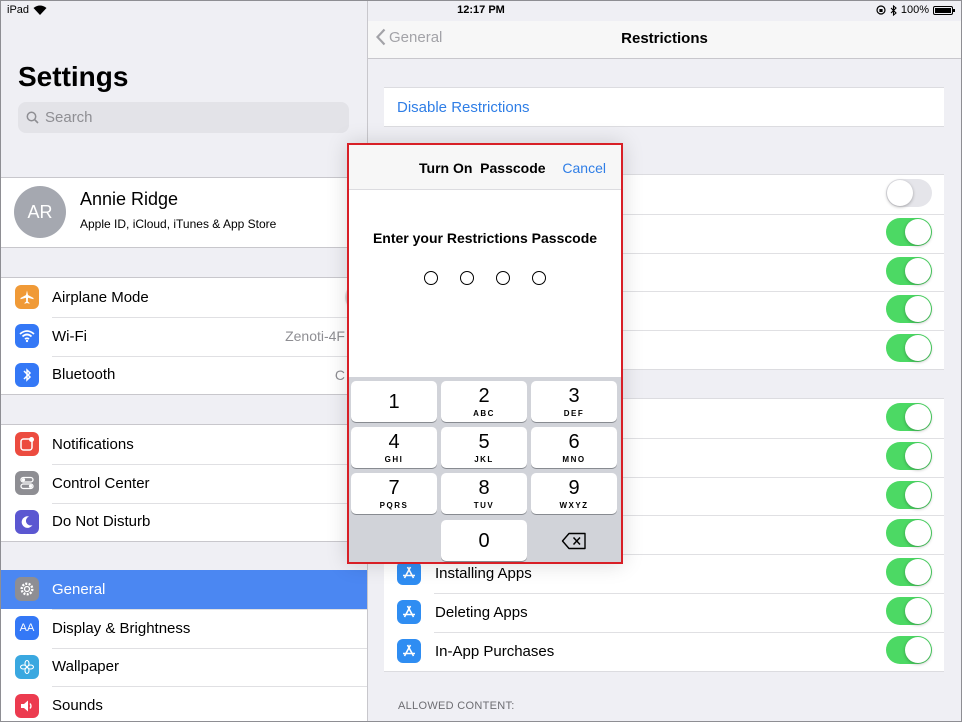 The image size is (962, 722). Describe the element at coordinates (339, 374) in the screenshot. I see `bluetooth-value: C` at that location.